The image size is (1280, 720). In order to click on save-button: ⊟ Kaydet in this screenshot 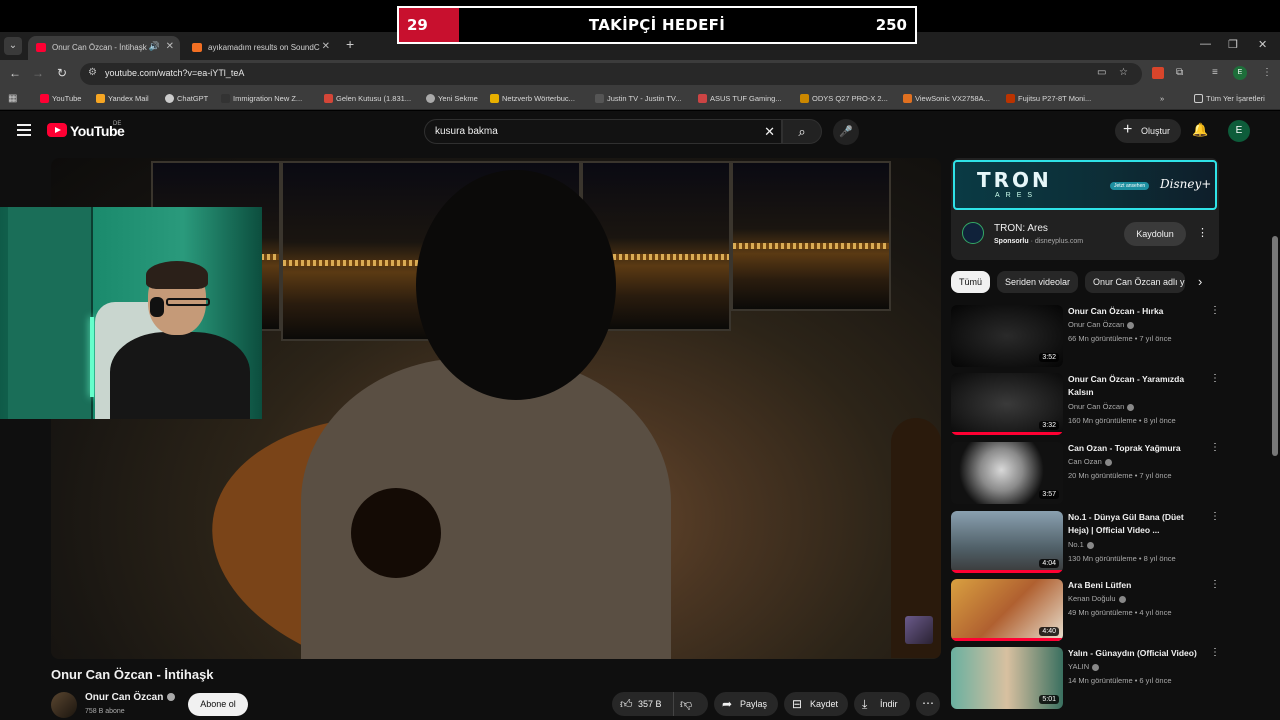, I will do `click(816, 704)`.